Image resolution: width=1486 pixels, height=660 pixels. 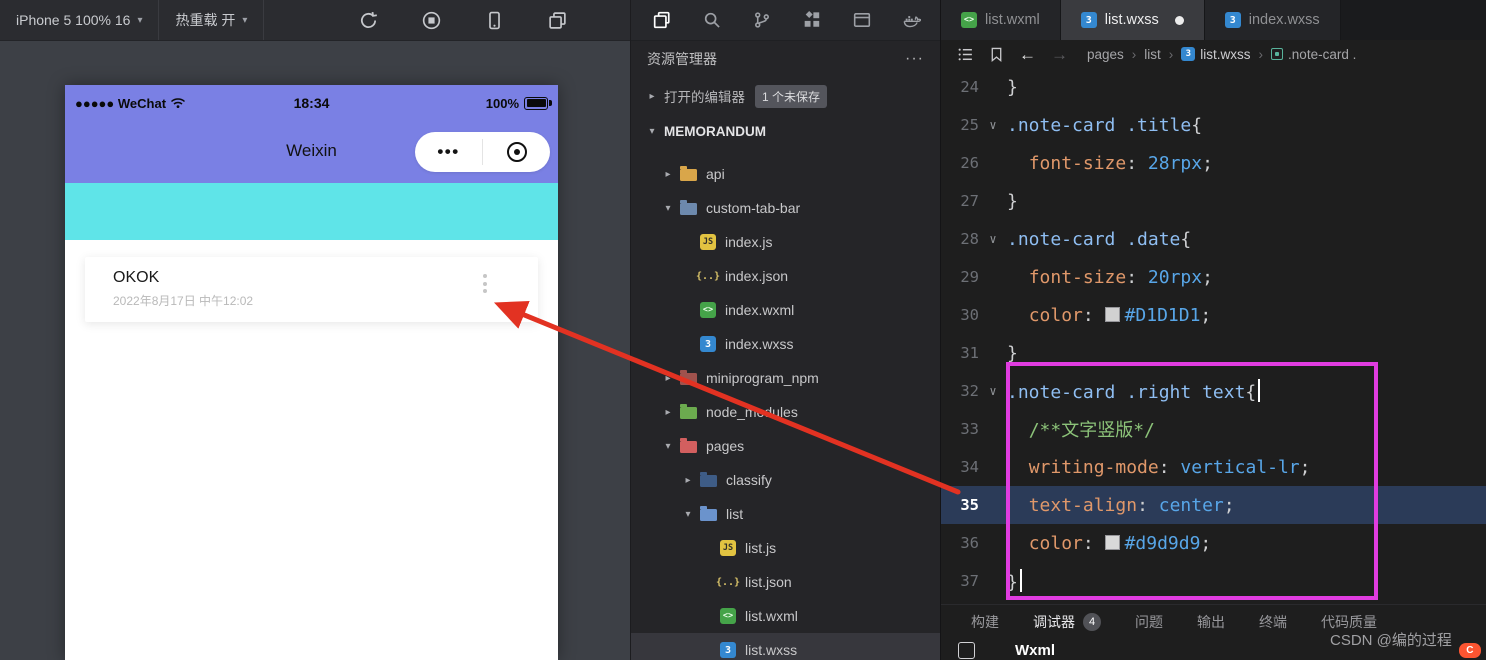 What do you see at coordinates (1213, 239) in the screenshot?
I see `code-line-28: 28 ∨ .note-card .date{` at bounding box center [1213, 239].